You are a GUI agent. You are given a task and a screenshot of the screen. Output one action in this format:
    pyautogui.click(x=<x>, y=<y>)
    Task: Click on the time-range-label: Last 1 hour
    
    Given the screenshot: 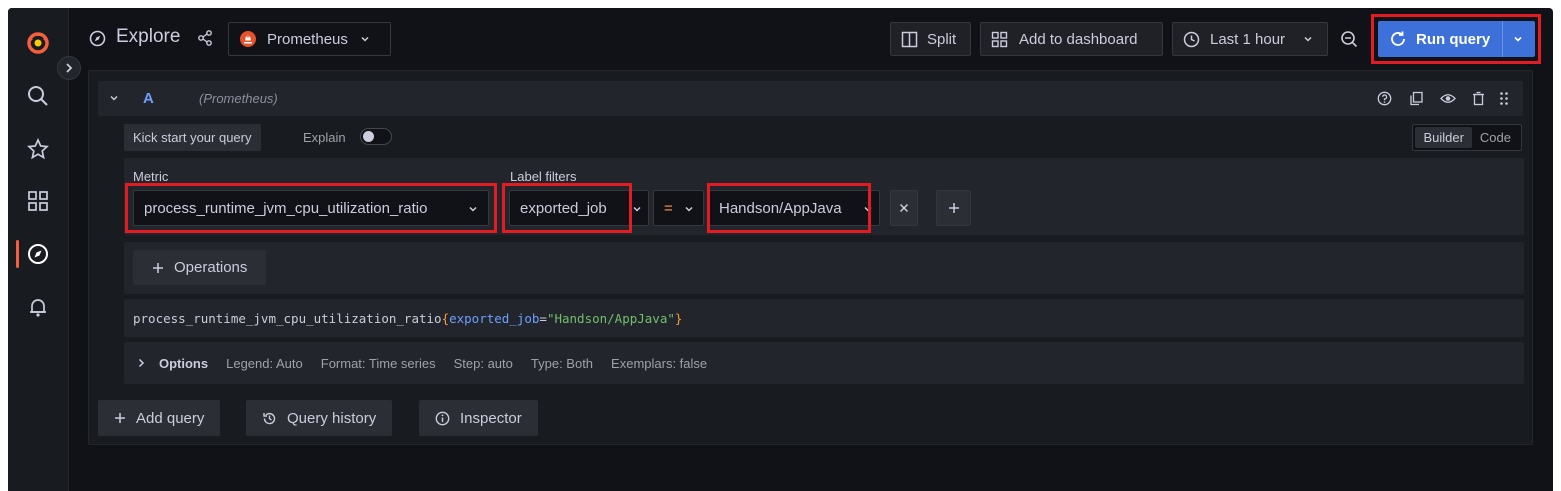 What is the action you would take?
    pyautogui.click(x=1248, y=39)
    